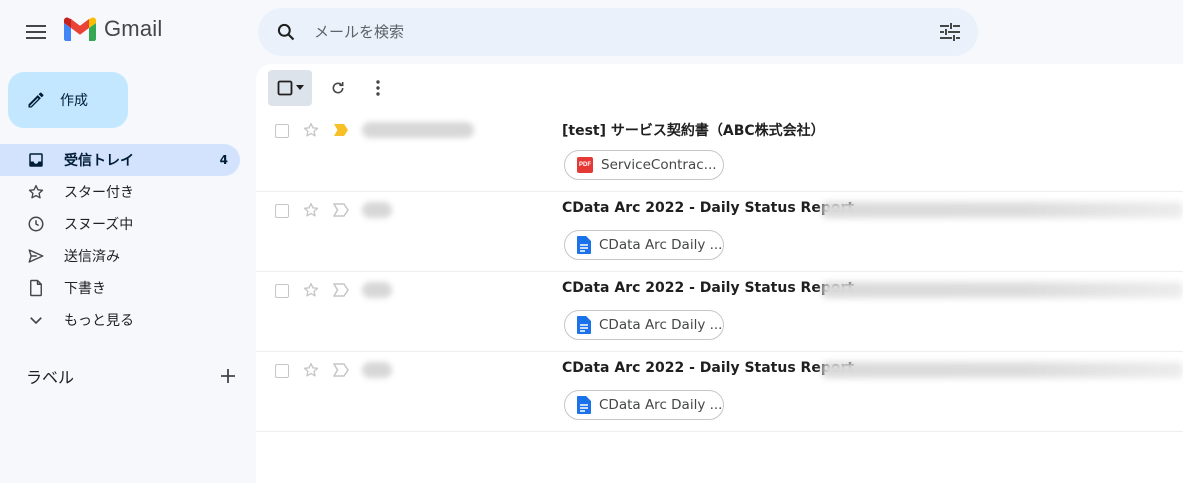 The width and height of the screenshot is (1183, 483). What do you see at coordinates (585, 165) in the screenshot?
I see `pdf-file-icon: PDF` at bounding box center [585, 165].